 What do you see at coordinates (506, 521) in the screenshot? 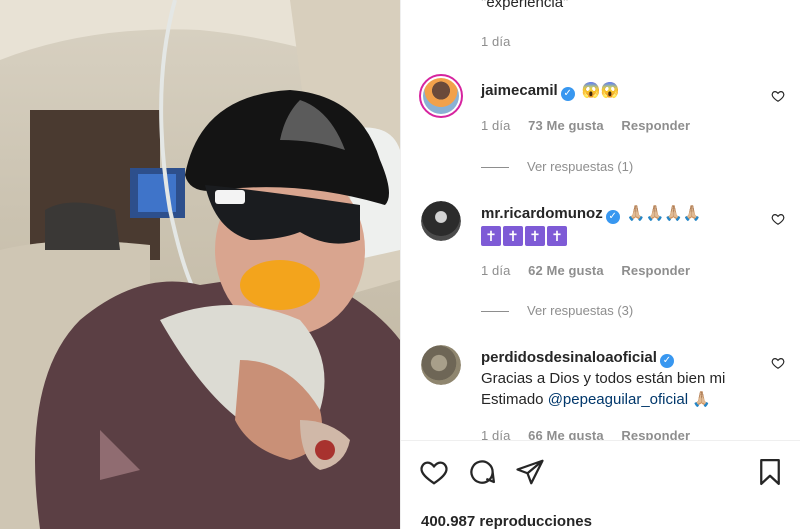
I see `view-count: 400.987 reproducciones` at bounding box center [506, 521].